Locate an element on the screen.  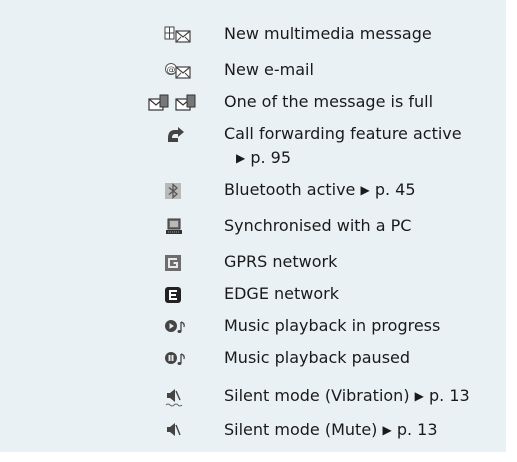
legend-row-music-paused: Music playback paused is located at coordinates (253, 362).